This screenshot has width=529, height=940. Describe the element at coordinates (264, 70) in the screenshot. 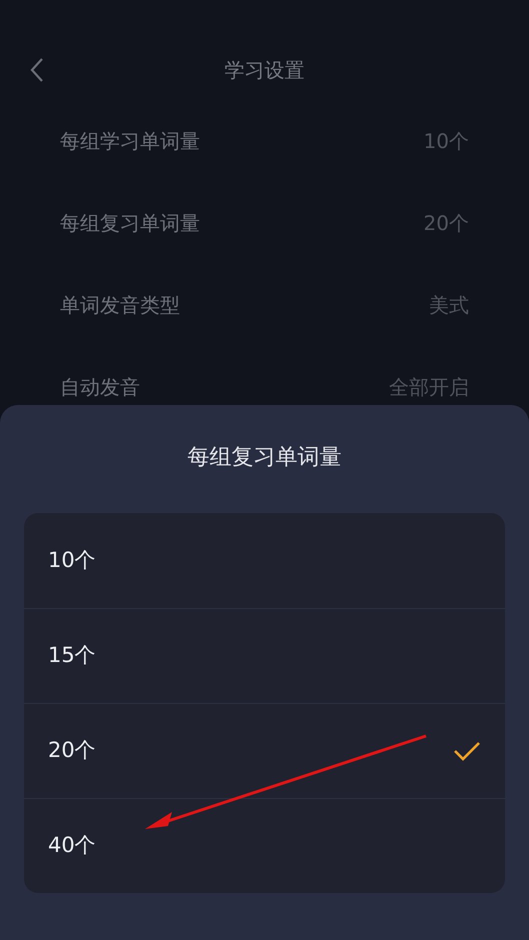

I see `page-title: 学习设置` at that location.